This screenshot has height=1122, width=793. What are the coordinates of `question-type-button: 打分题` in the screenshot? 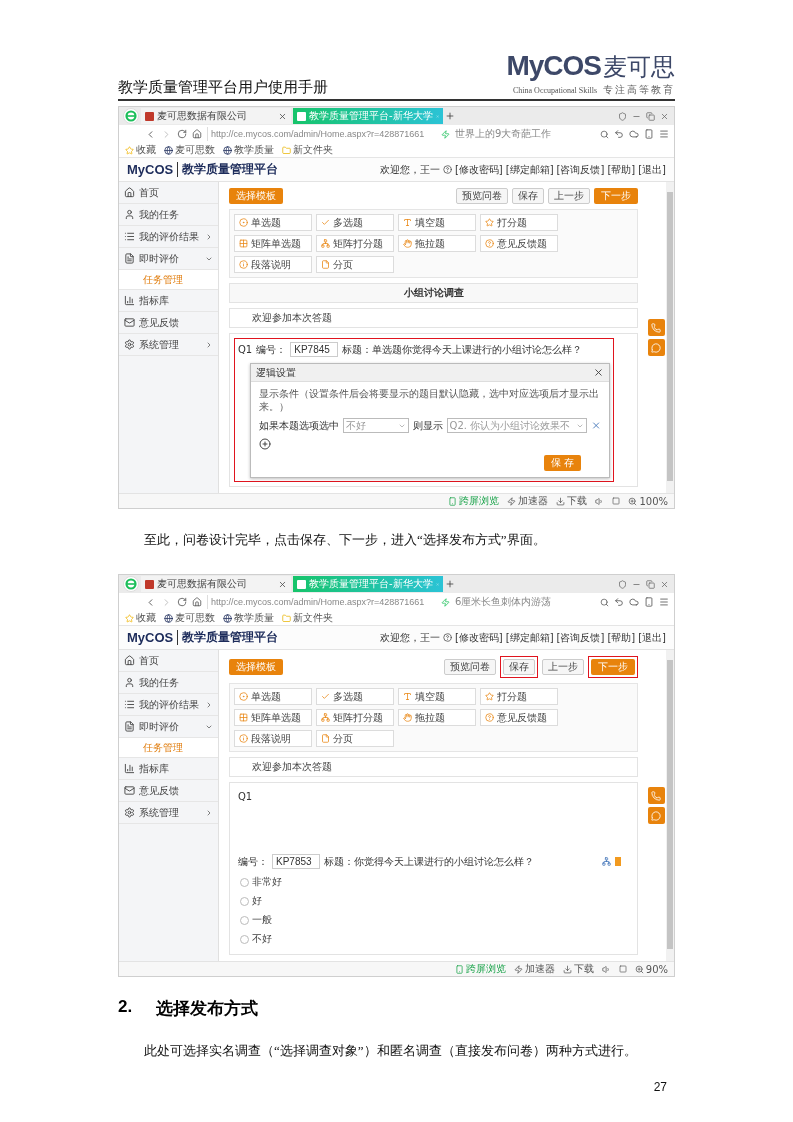 It's located at (519, 697).